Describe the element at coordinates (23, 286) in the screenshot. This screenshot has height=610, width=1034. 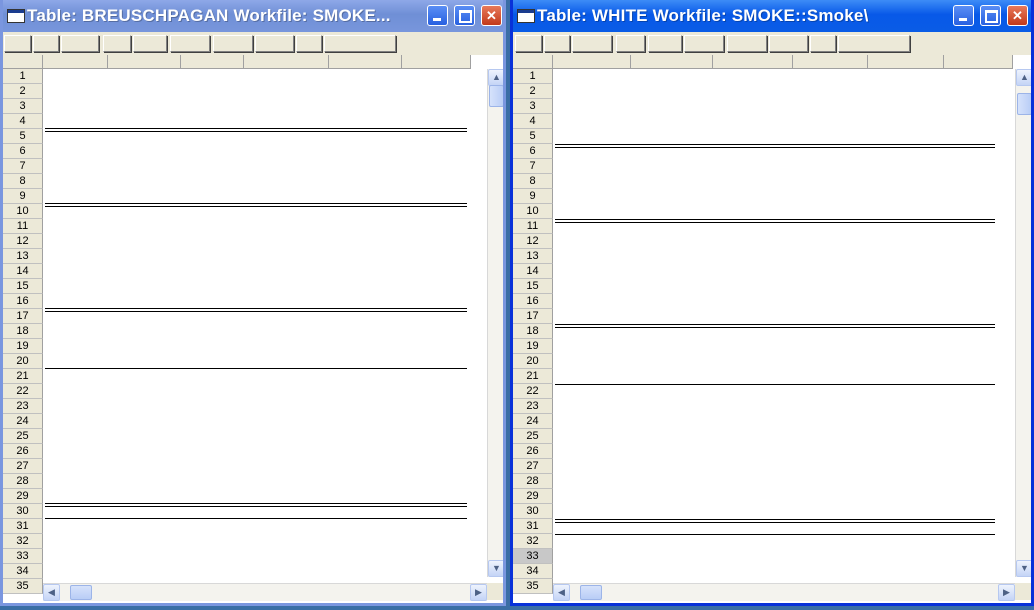
I see `row-header: 15` at that location.